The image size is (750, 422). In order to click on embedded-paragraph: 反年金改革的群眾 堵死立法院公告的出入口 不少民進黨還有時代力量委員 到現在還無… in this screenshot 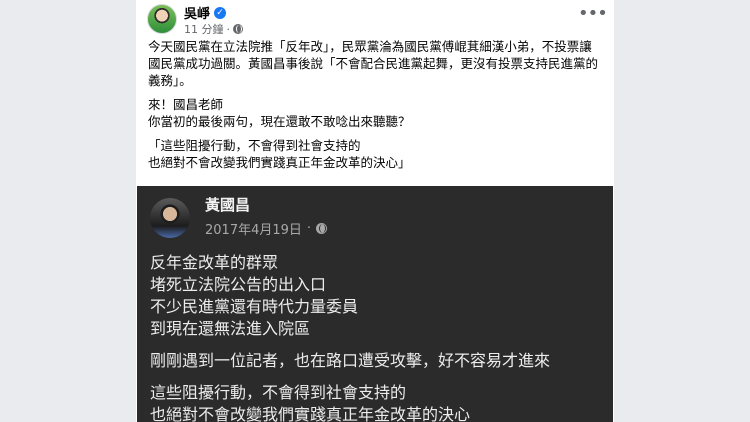, I will do `click(254, 295)`.